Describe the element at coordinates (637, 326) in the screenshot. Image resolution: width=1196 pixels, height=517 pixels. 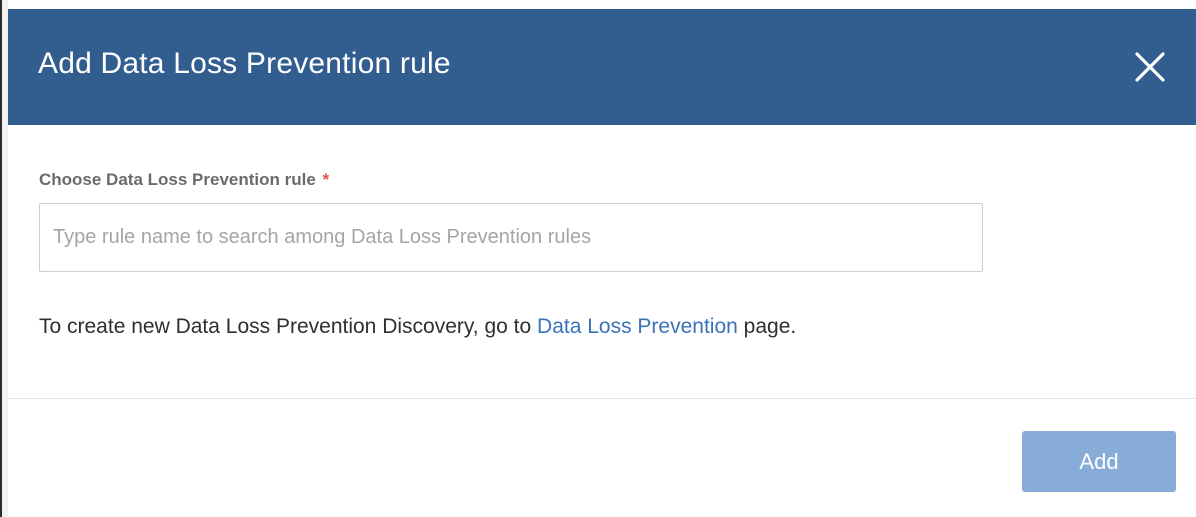
I see `dlp-page-link: Data Loss Prevention` at that location.